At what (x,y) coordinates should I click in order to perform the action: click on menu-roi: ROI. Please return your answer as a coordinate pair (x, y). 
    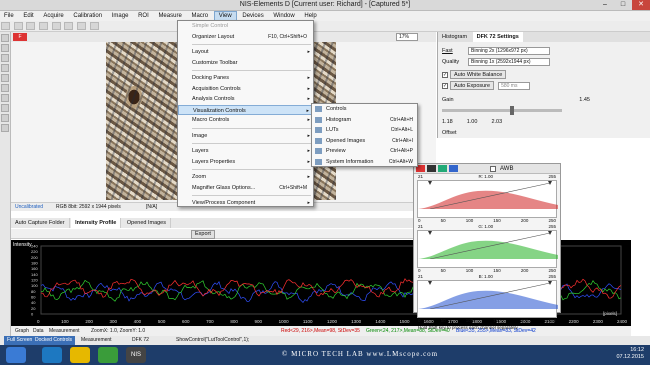
    Looking at the image, I should click on (143, 16).